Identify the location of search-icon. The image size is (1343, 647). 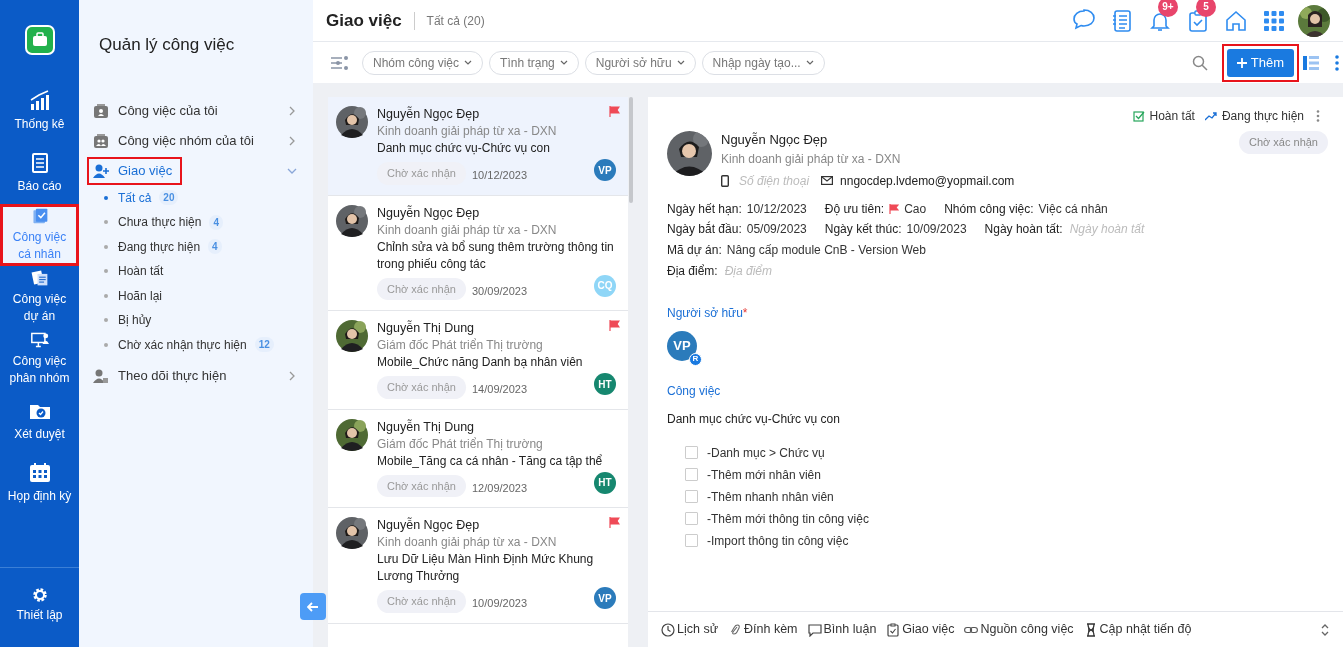
(1199, 62).